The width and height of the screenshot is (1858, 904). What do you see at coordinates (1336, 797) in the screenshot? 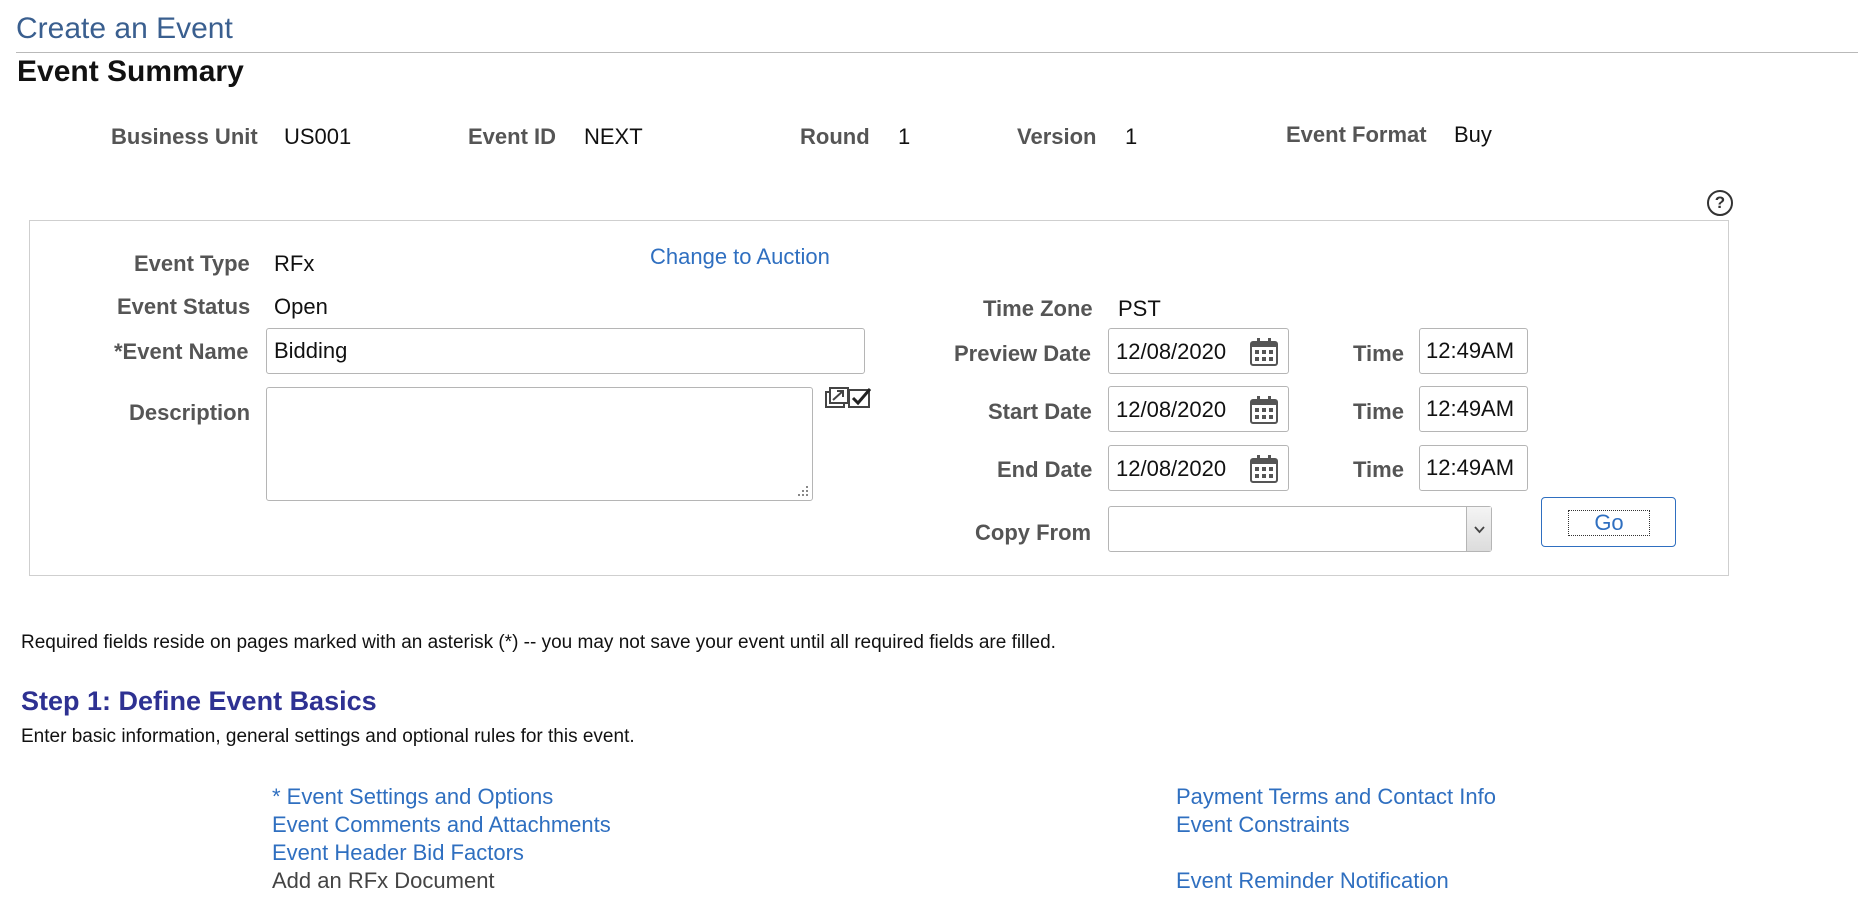
I see `payment-terms-link: Payment Terms and Contact Info` at bounding box center [1336, 797].